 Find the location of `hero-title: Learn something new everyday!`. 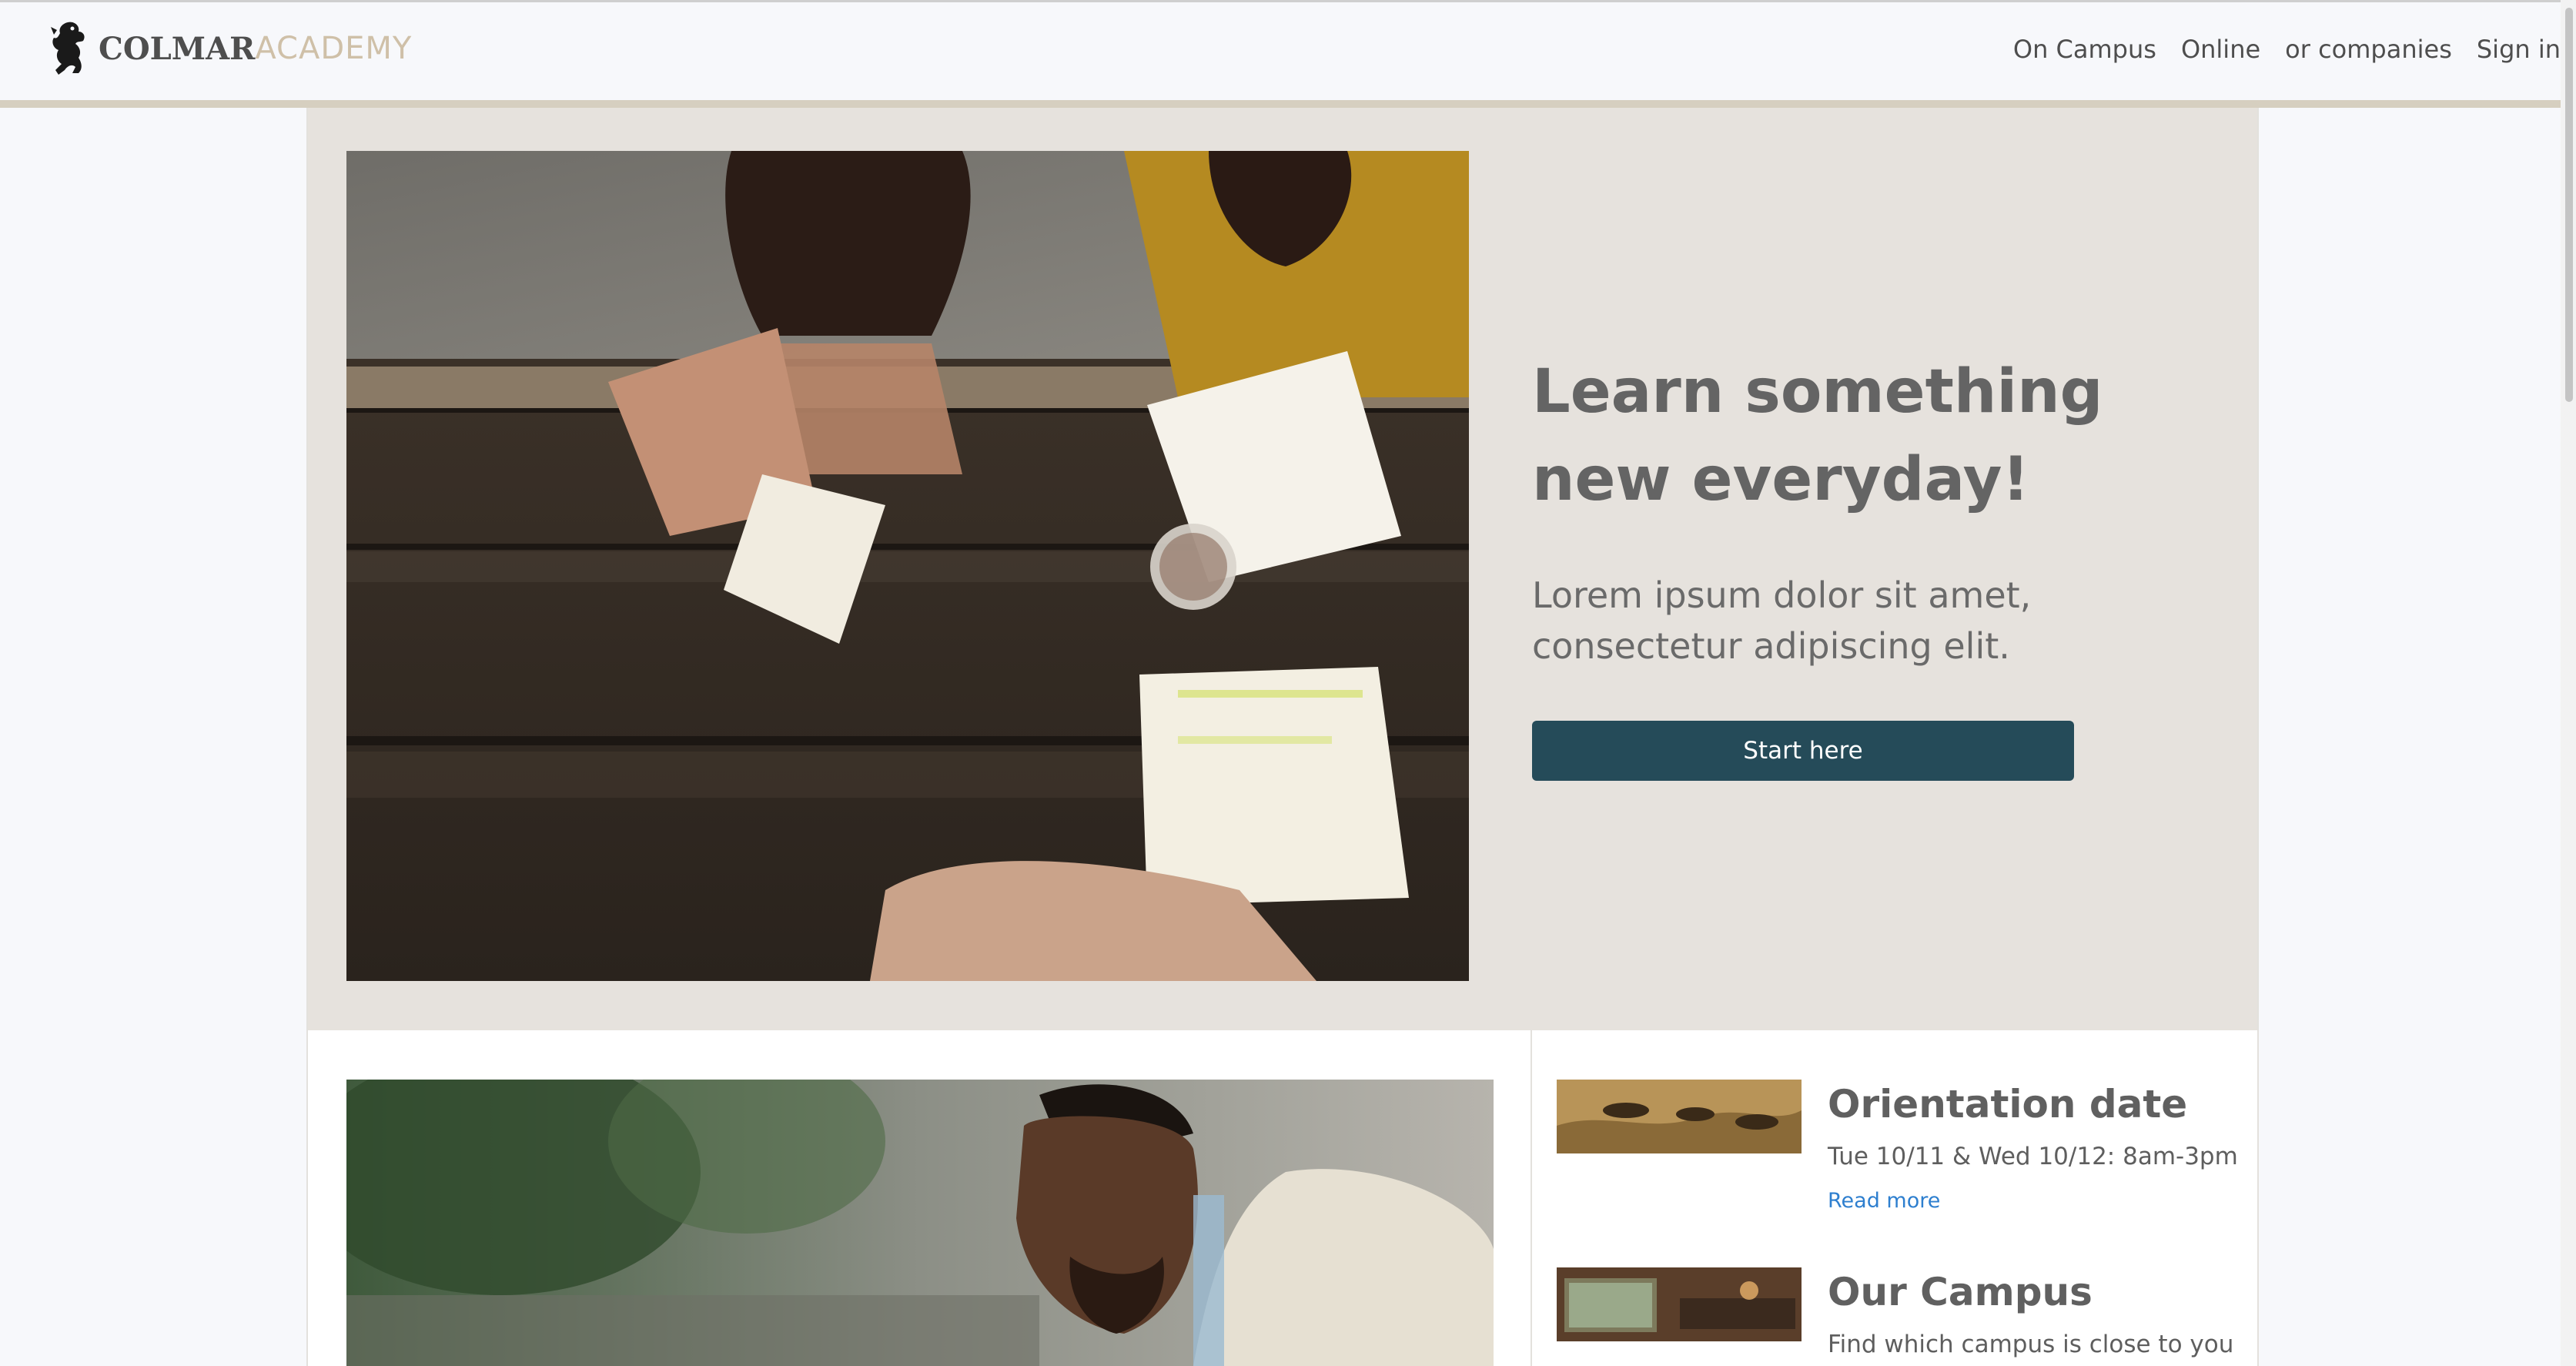

hero-title: Learn something new everyday! is located at coordinates (1863, 436).